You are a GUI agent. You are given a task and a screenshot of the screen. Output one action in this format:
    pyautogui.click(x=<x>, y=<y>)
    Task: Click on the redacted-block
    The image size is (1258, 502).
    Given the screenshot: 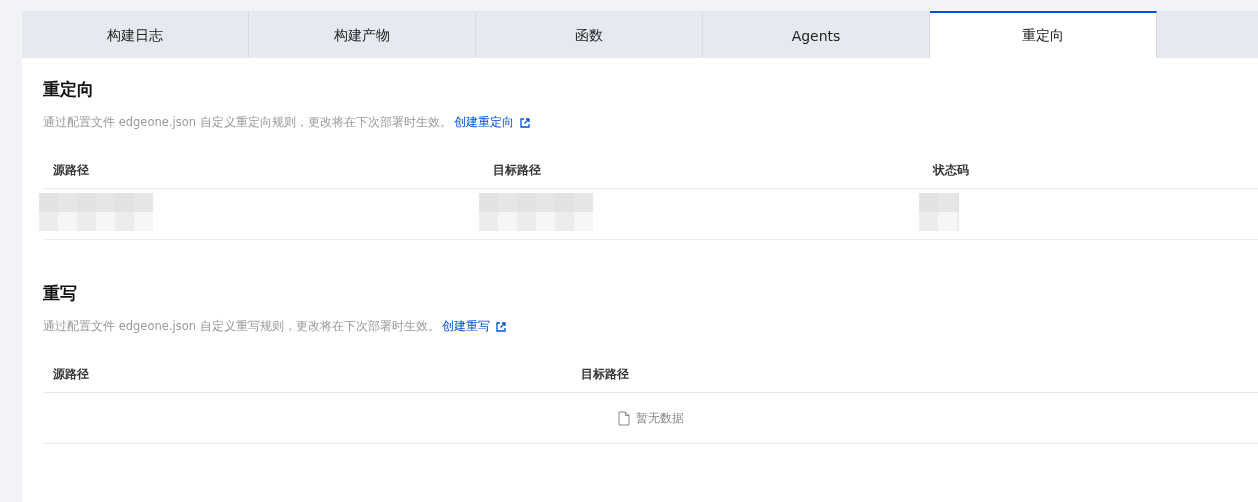 What is the action you would take?
    pyautogui.click(x=939, y=212)
    